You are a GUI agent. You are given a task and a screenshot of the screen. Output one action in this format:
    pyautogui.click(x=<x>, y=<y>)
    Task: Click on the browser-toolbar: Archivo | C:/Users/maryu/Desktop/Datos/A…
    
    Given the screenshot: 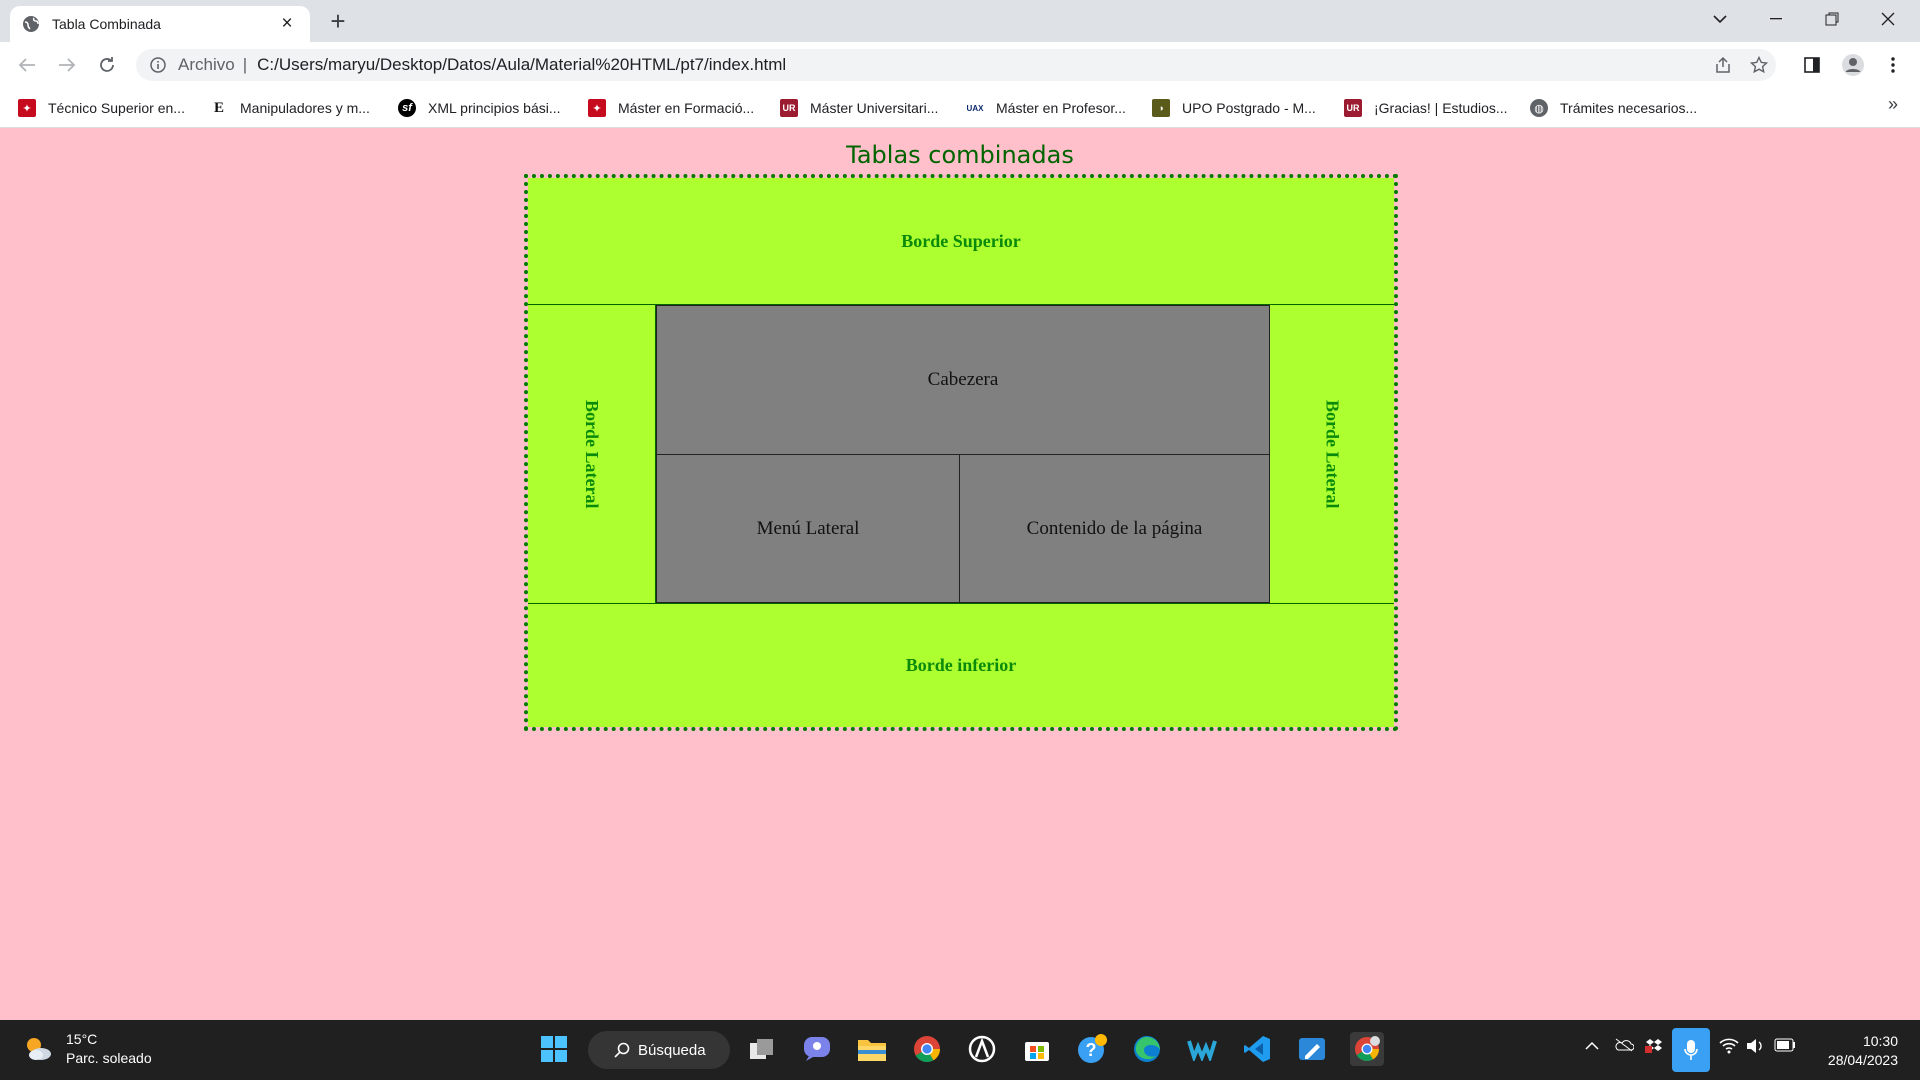 What is the action you would take?
    pyautogui.click(x=960, y=65)
    